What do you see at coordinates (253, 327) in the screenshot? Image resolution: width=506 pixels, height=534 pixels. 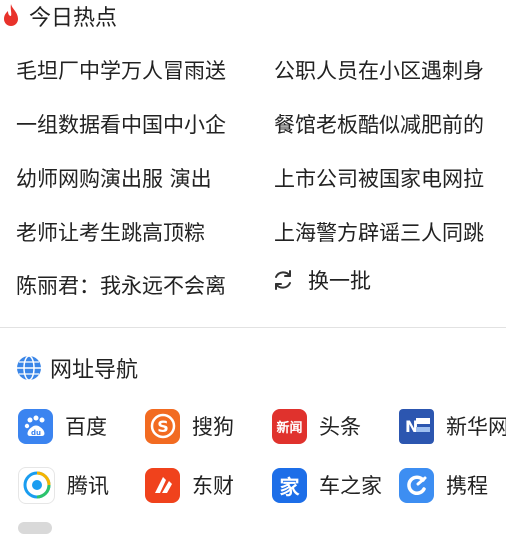 I see `section-divider` at bounding box center [253, 327].